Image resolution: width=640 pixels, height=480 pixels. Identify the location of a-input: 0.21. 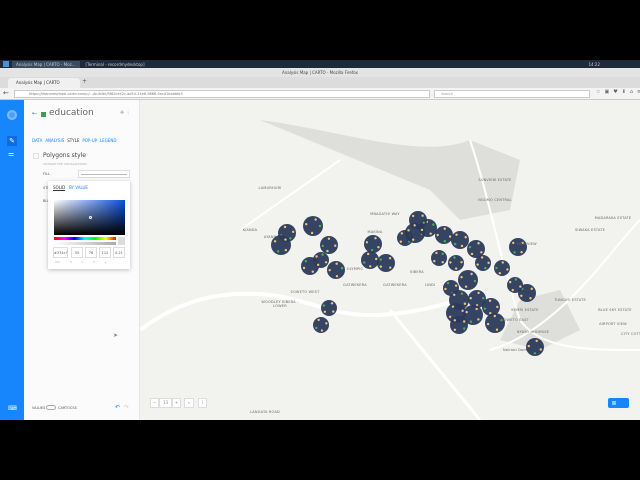
(119, 252).